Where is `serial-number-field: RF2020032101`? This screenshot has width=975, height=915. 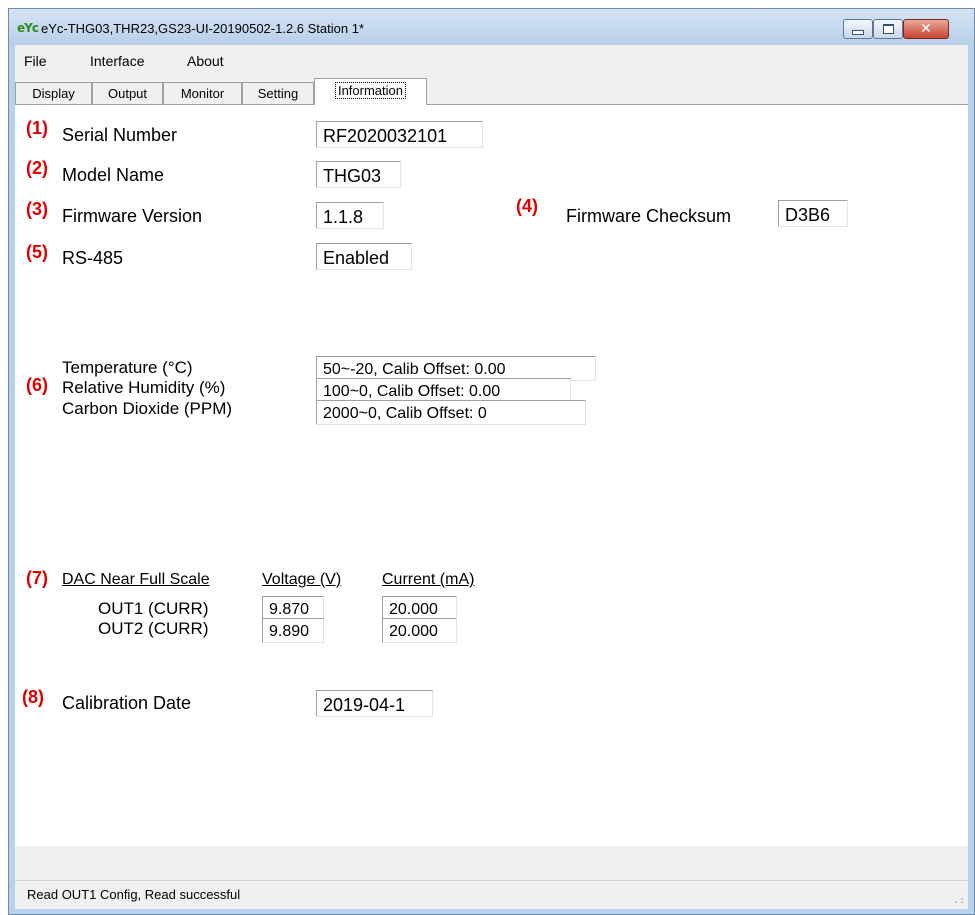 serial-number-field: RF2020032101 is located at coordinates (399, 134).